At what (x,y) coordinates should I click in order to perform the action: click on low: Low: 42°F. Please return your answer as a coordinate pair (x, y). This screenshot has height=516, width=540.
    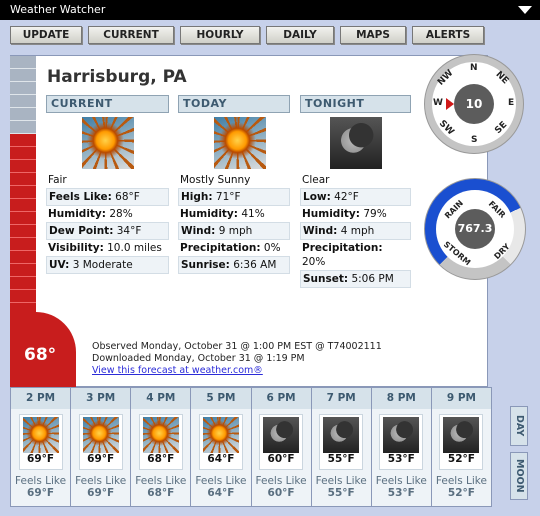
    Looking at the image, I should click on (355, 197).